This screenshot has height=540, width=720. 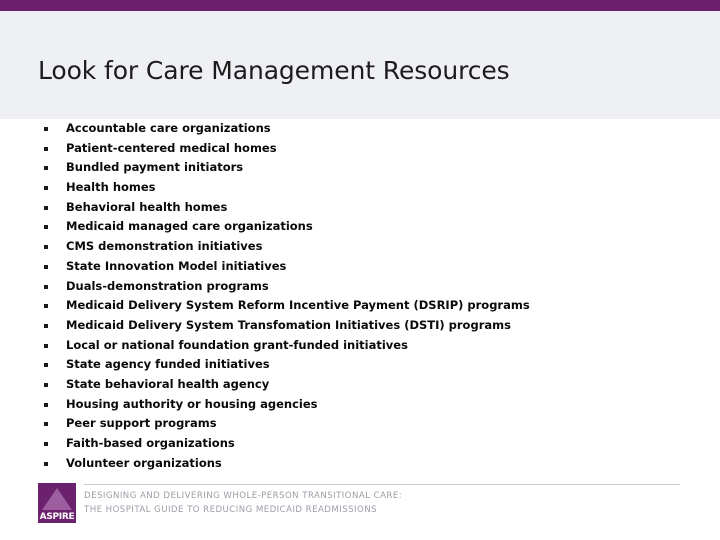 What do you see at coordinates (360, 405) in the screenshot?
I see `list-item: Housing authority or housing agencies` at bounding box center [360, 405].